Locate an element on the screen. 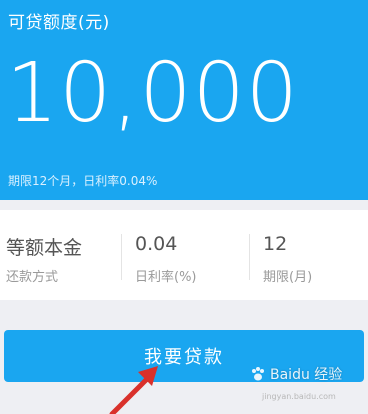 Image resolution: width=368 pixels, height=414 pixels. daily-rate-label: 日利率(%) is located at coordinates (166, 277).